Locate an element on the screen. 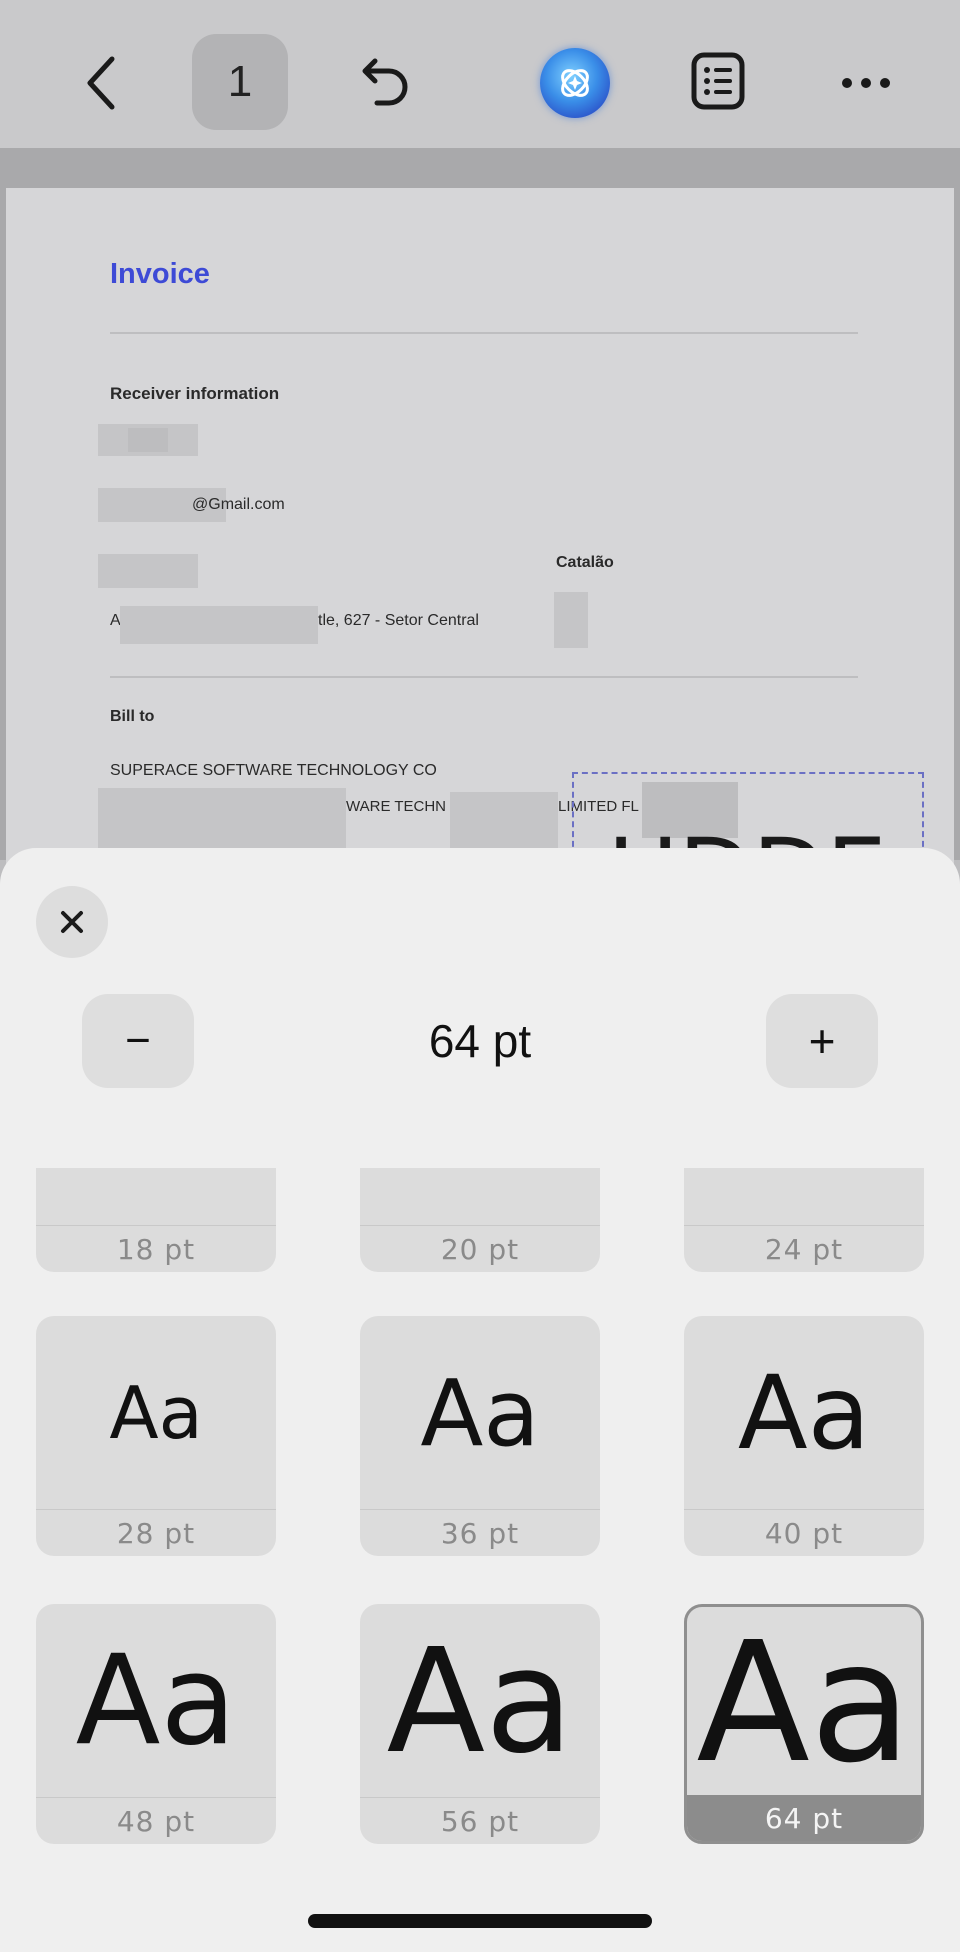 This screenshot has height=1952, width=960. font-size-option-56: Aa 56 pt is located at coordinates (480, 1724).